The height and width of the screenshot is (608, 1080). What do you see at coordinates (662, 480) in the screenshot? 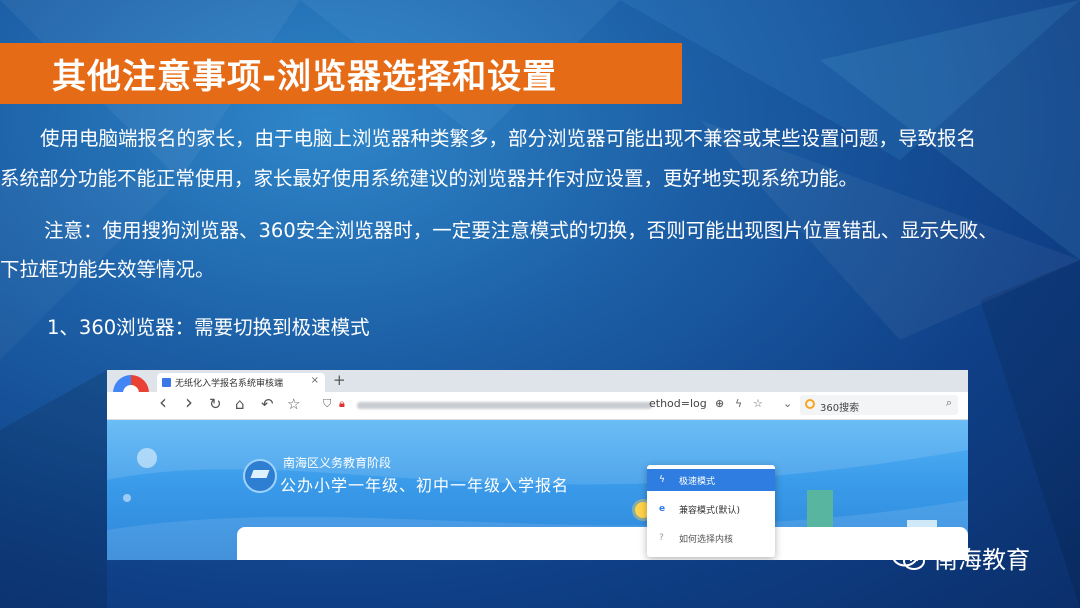
I see `bolt-icon: ϟ` at bounding box center [662, 480].